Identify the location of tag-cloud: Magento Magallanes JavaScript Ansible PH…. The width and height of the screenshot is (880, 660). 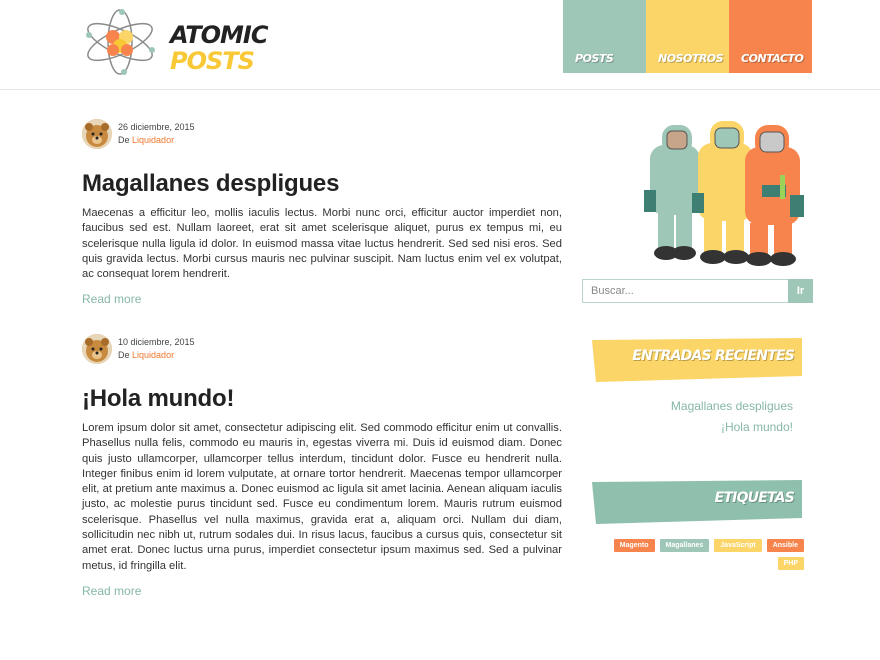
(704, 554).